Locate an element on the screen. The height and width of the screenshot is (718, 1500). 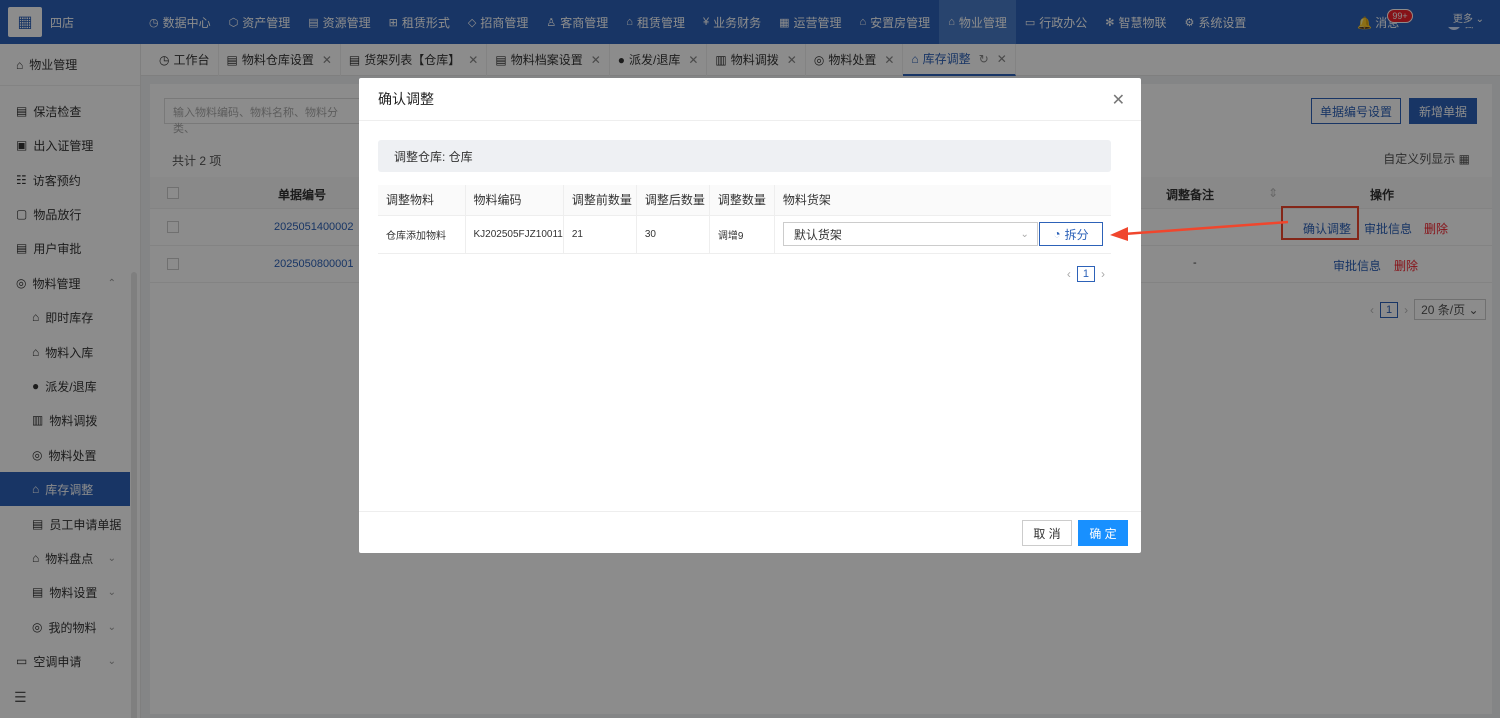
dialog-footer: 取 消 确 定 is located at coordinates (750, 532).